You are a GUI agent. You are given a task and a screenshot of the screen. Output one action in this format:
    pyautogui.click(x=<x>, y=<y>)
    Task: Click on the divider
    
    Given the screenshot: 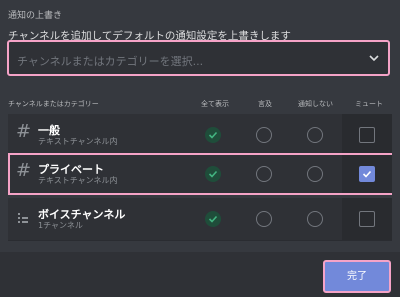 What is the action you would take?
    pyautogui.click(x=200, y=240)
    